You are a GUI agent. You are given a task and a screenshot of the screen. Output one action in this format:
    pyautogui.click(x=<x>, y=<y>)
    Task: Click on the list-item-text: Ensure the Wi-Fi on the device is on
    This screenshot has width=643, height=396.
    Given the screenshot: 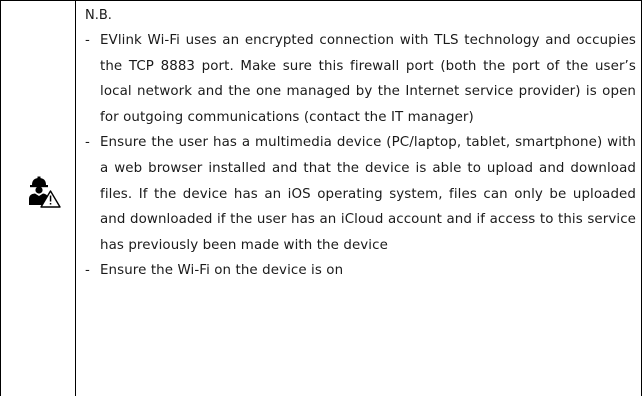 What is the action you would take?
    pyautogui.click(x=222, y=271)
    